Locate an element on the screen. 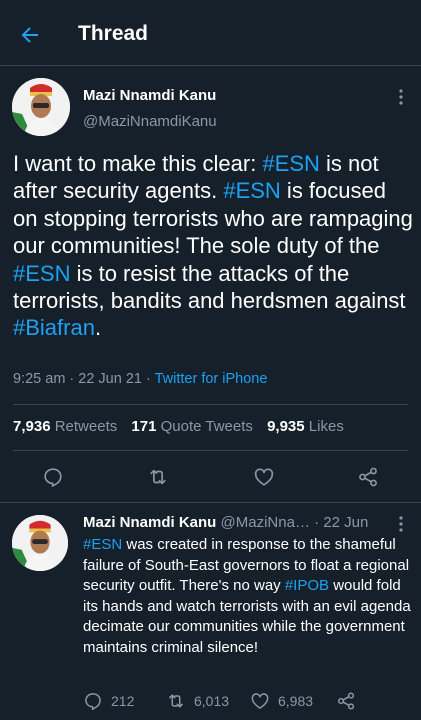 This screenshot has width=421, height=720. tweet-meta: 9:25 am · 22 Jun 21 · Twitter for iPhone is located at coordinates (140, 379).